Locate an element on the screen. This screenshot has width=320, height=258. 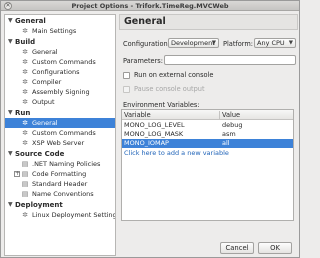
sidebar-item-label: XSP Web Server is located at coordinates (58, 143).